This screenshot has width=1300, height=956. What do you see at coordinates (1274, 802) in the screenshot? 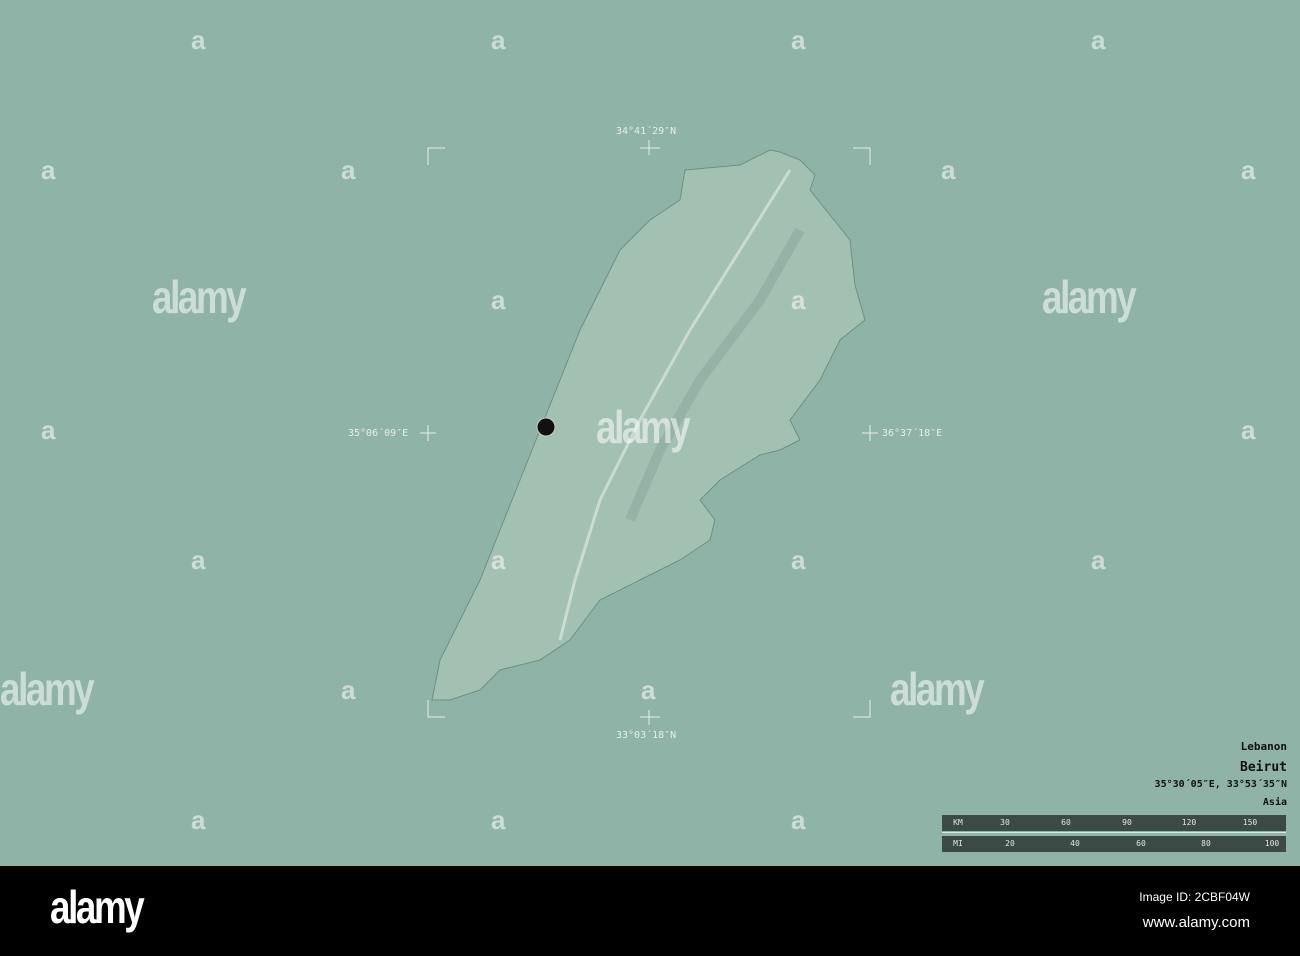
I see `continent-name: Asia` at bounding box center [1274, 802].